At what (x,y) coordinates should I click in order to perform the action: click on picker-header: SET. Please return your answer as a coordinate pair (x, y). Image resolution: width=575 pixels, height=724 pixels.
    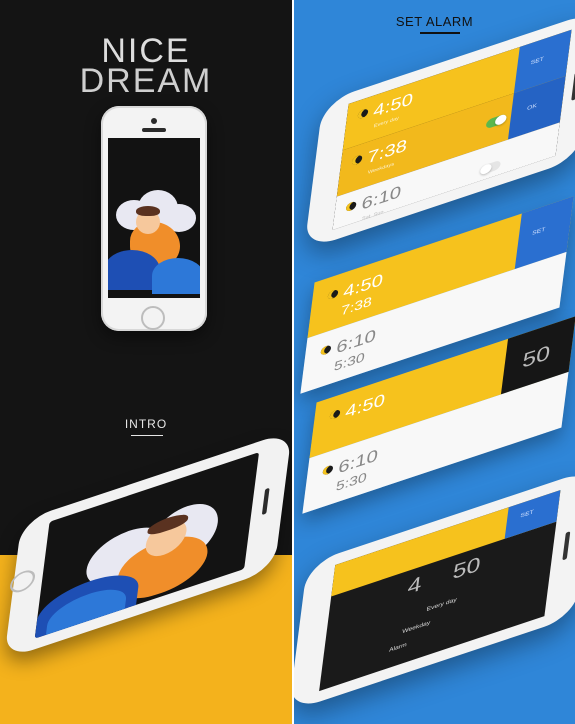
    Looking at the image, I should click on (446, 543).